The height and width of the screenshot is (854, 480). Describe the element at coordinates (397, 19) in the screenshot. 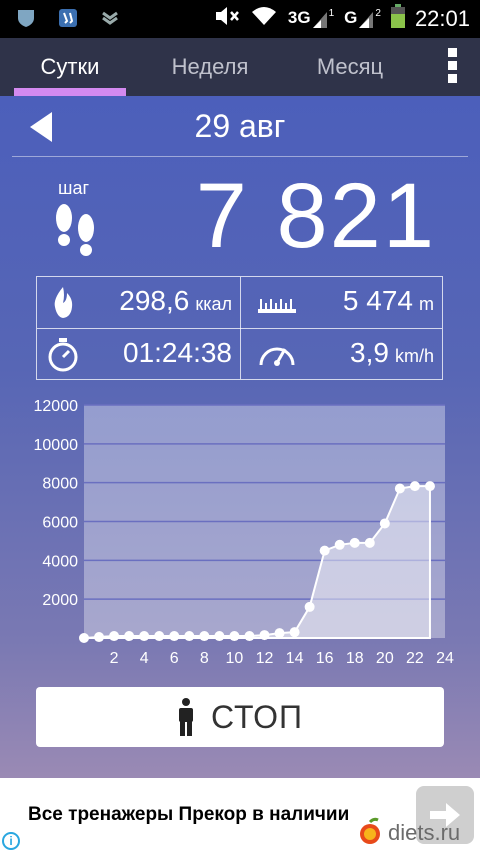

I see `battery-icon` at that location.